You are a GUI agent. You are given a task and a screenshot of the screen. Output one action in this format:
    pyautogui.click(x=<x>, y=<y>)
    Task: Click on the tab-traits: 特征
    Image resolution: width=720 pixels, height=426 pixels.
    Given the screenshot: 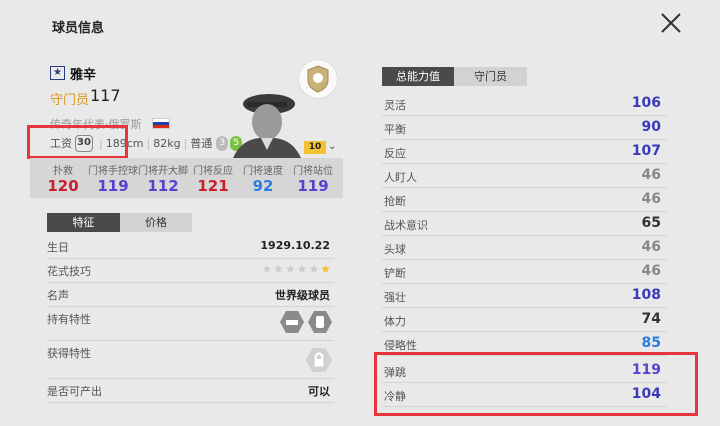 What is the action you would take?
    pyautogui.click(x=83, y=222)
    